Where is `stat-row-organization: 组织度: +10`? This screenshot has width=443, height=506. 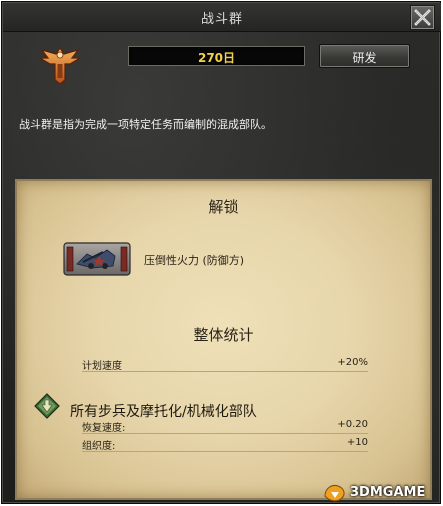 stat-row-organization: 组织度: +10 is located at coordinates (225, 444).